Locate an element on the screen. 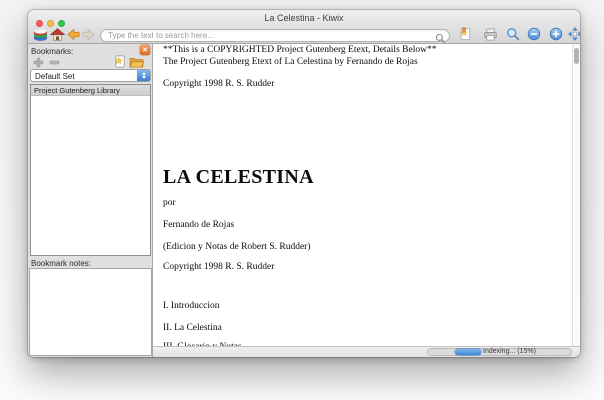 The height and width of the screenshot is (400, 604). bookmark-page-icon is located at coordinates (465, 35).